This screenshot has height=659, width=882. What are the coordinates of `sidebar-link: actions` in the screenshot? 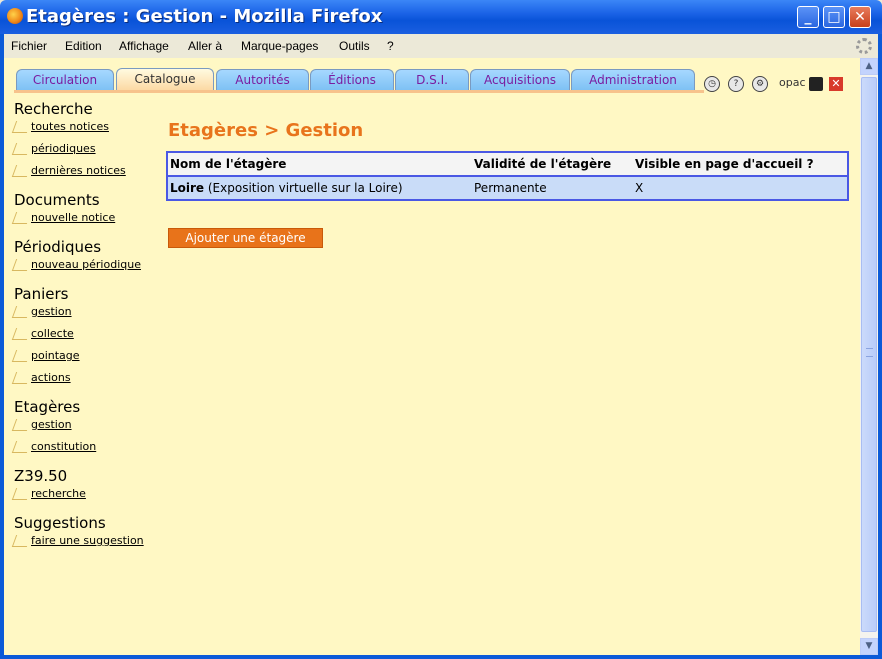 It's located at (92, 382).